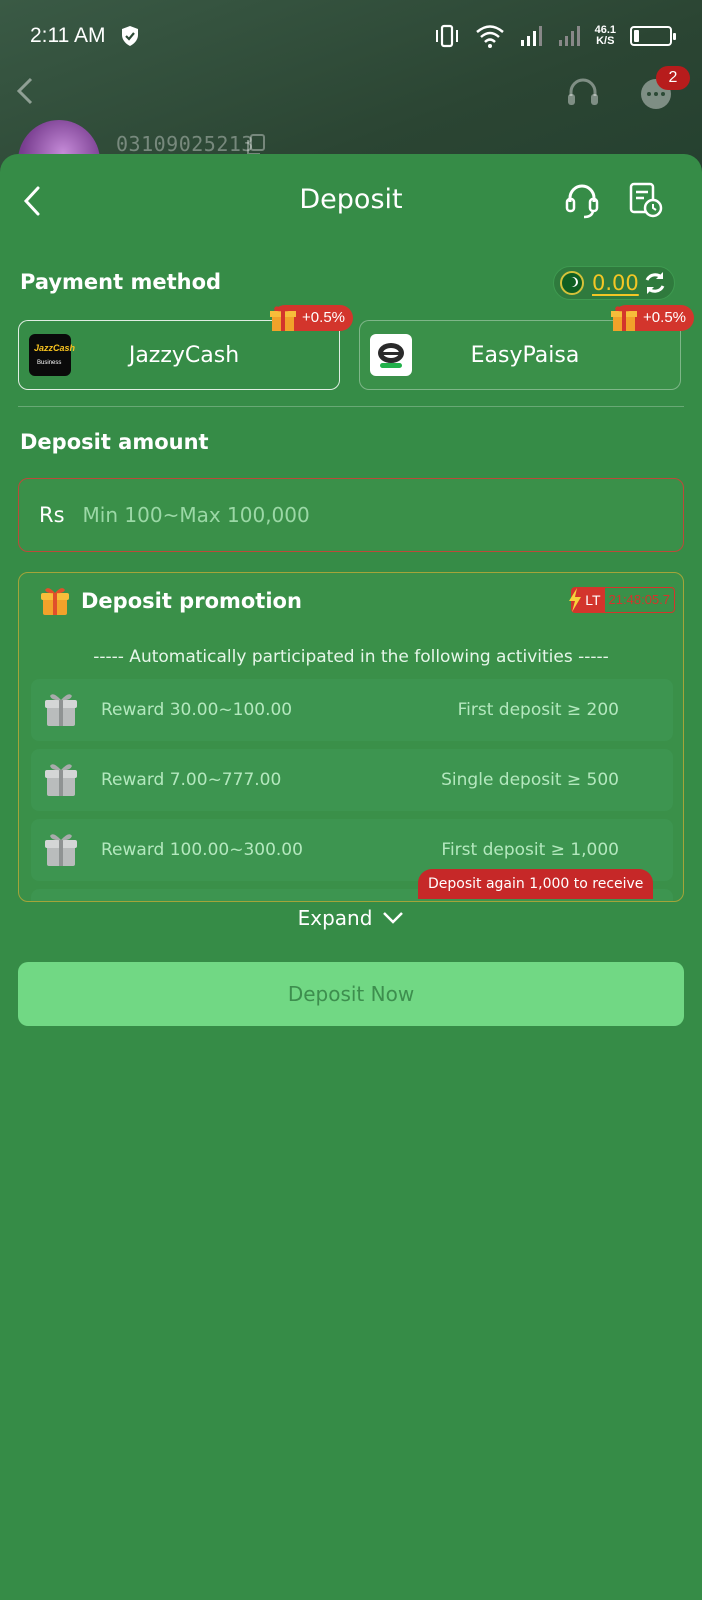  What do you see at coordinates (446, 36) in the screenshot?
I see `vibrate-icon` at bounding box center [446, 36].